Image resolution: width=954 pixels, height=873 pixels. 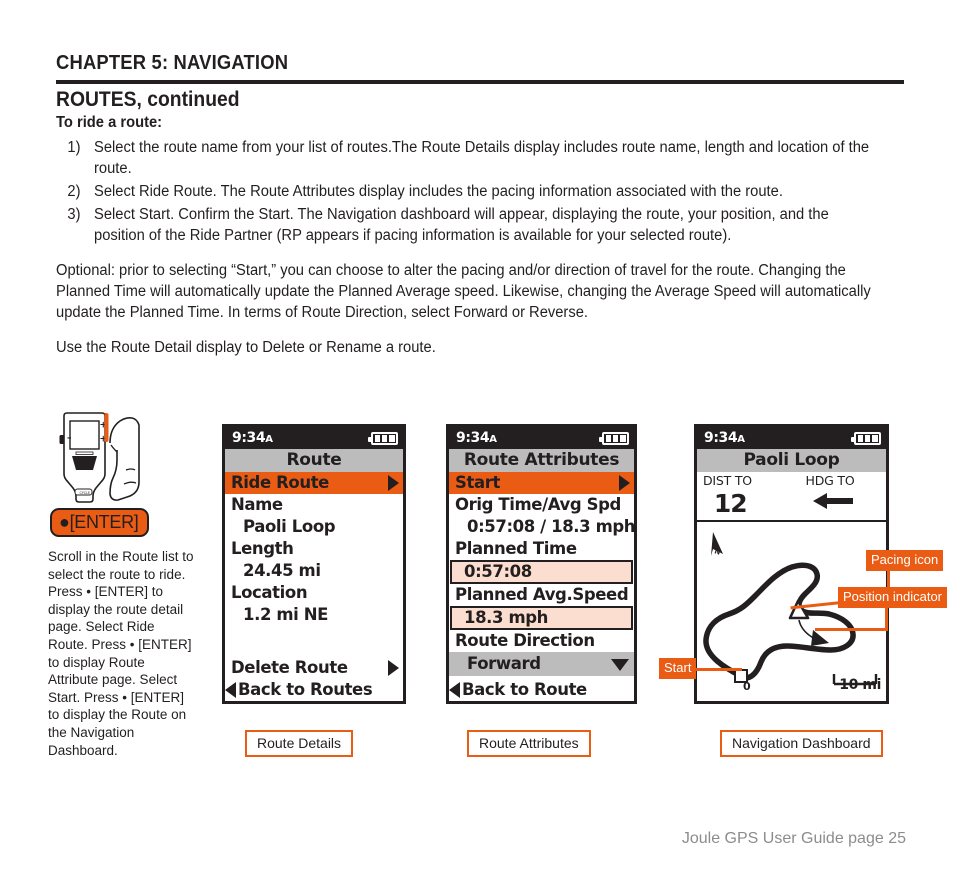 I want to click on callout-start: Start, so click(x=678, y=668).